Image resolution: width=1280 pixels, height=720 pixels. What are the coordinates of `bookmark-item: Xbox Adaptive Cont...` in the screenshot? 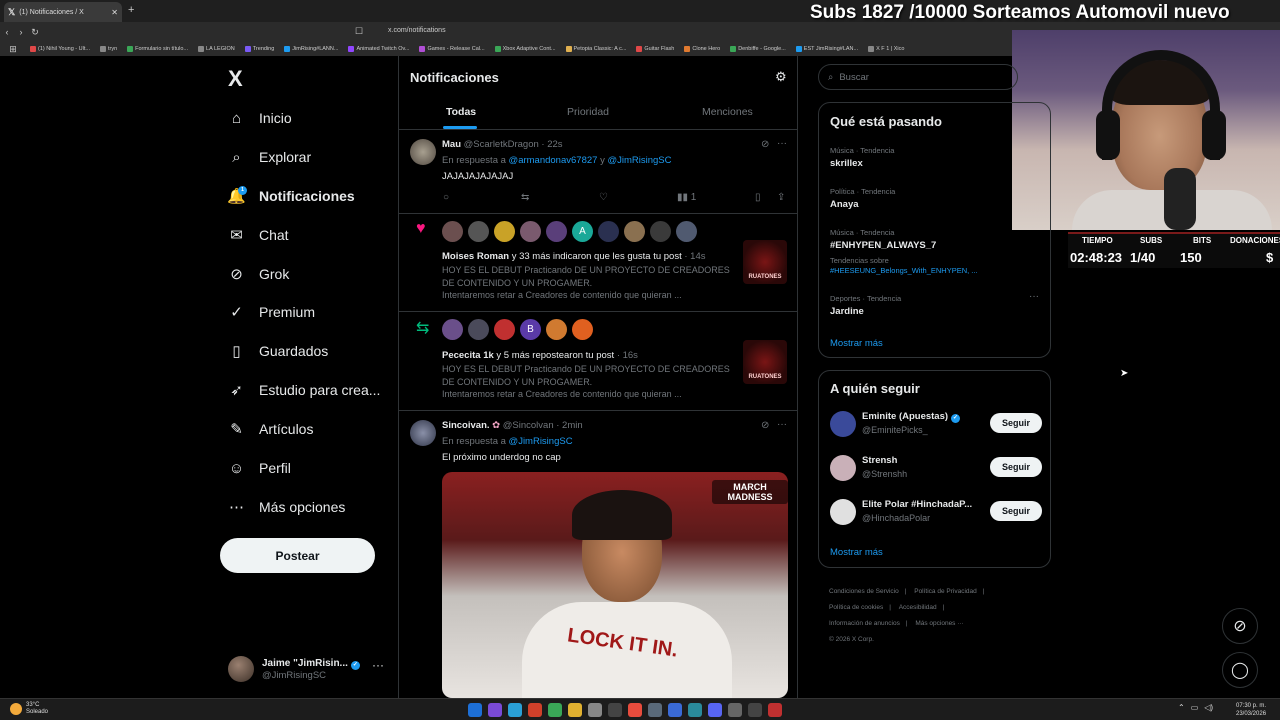 It's located at (525, 49).